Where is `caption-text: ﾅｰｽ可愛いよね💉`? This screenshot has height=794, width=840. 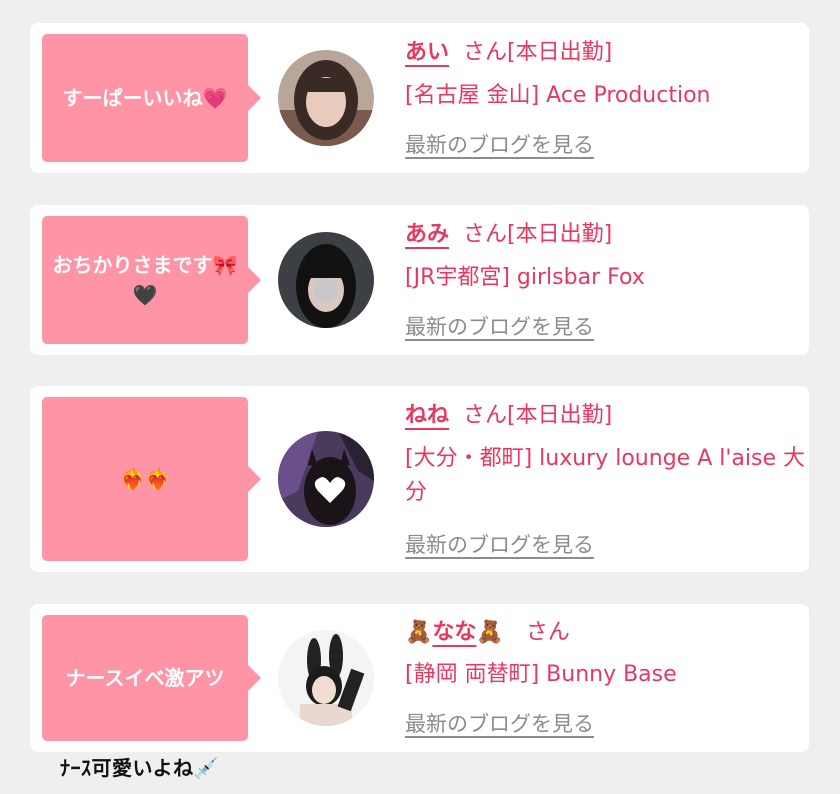 caption-text: ﾅｰｽ可愛いよね💉 is located at coordinates (140, 768).